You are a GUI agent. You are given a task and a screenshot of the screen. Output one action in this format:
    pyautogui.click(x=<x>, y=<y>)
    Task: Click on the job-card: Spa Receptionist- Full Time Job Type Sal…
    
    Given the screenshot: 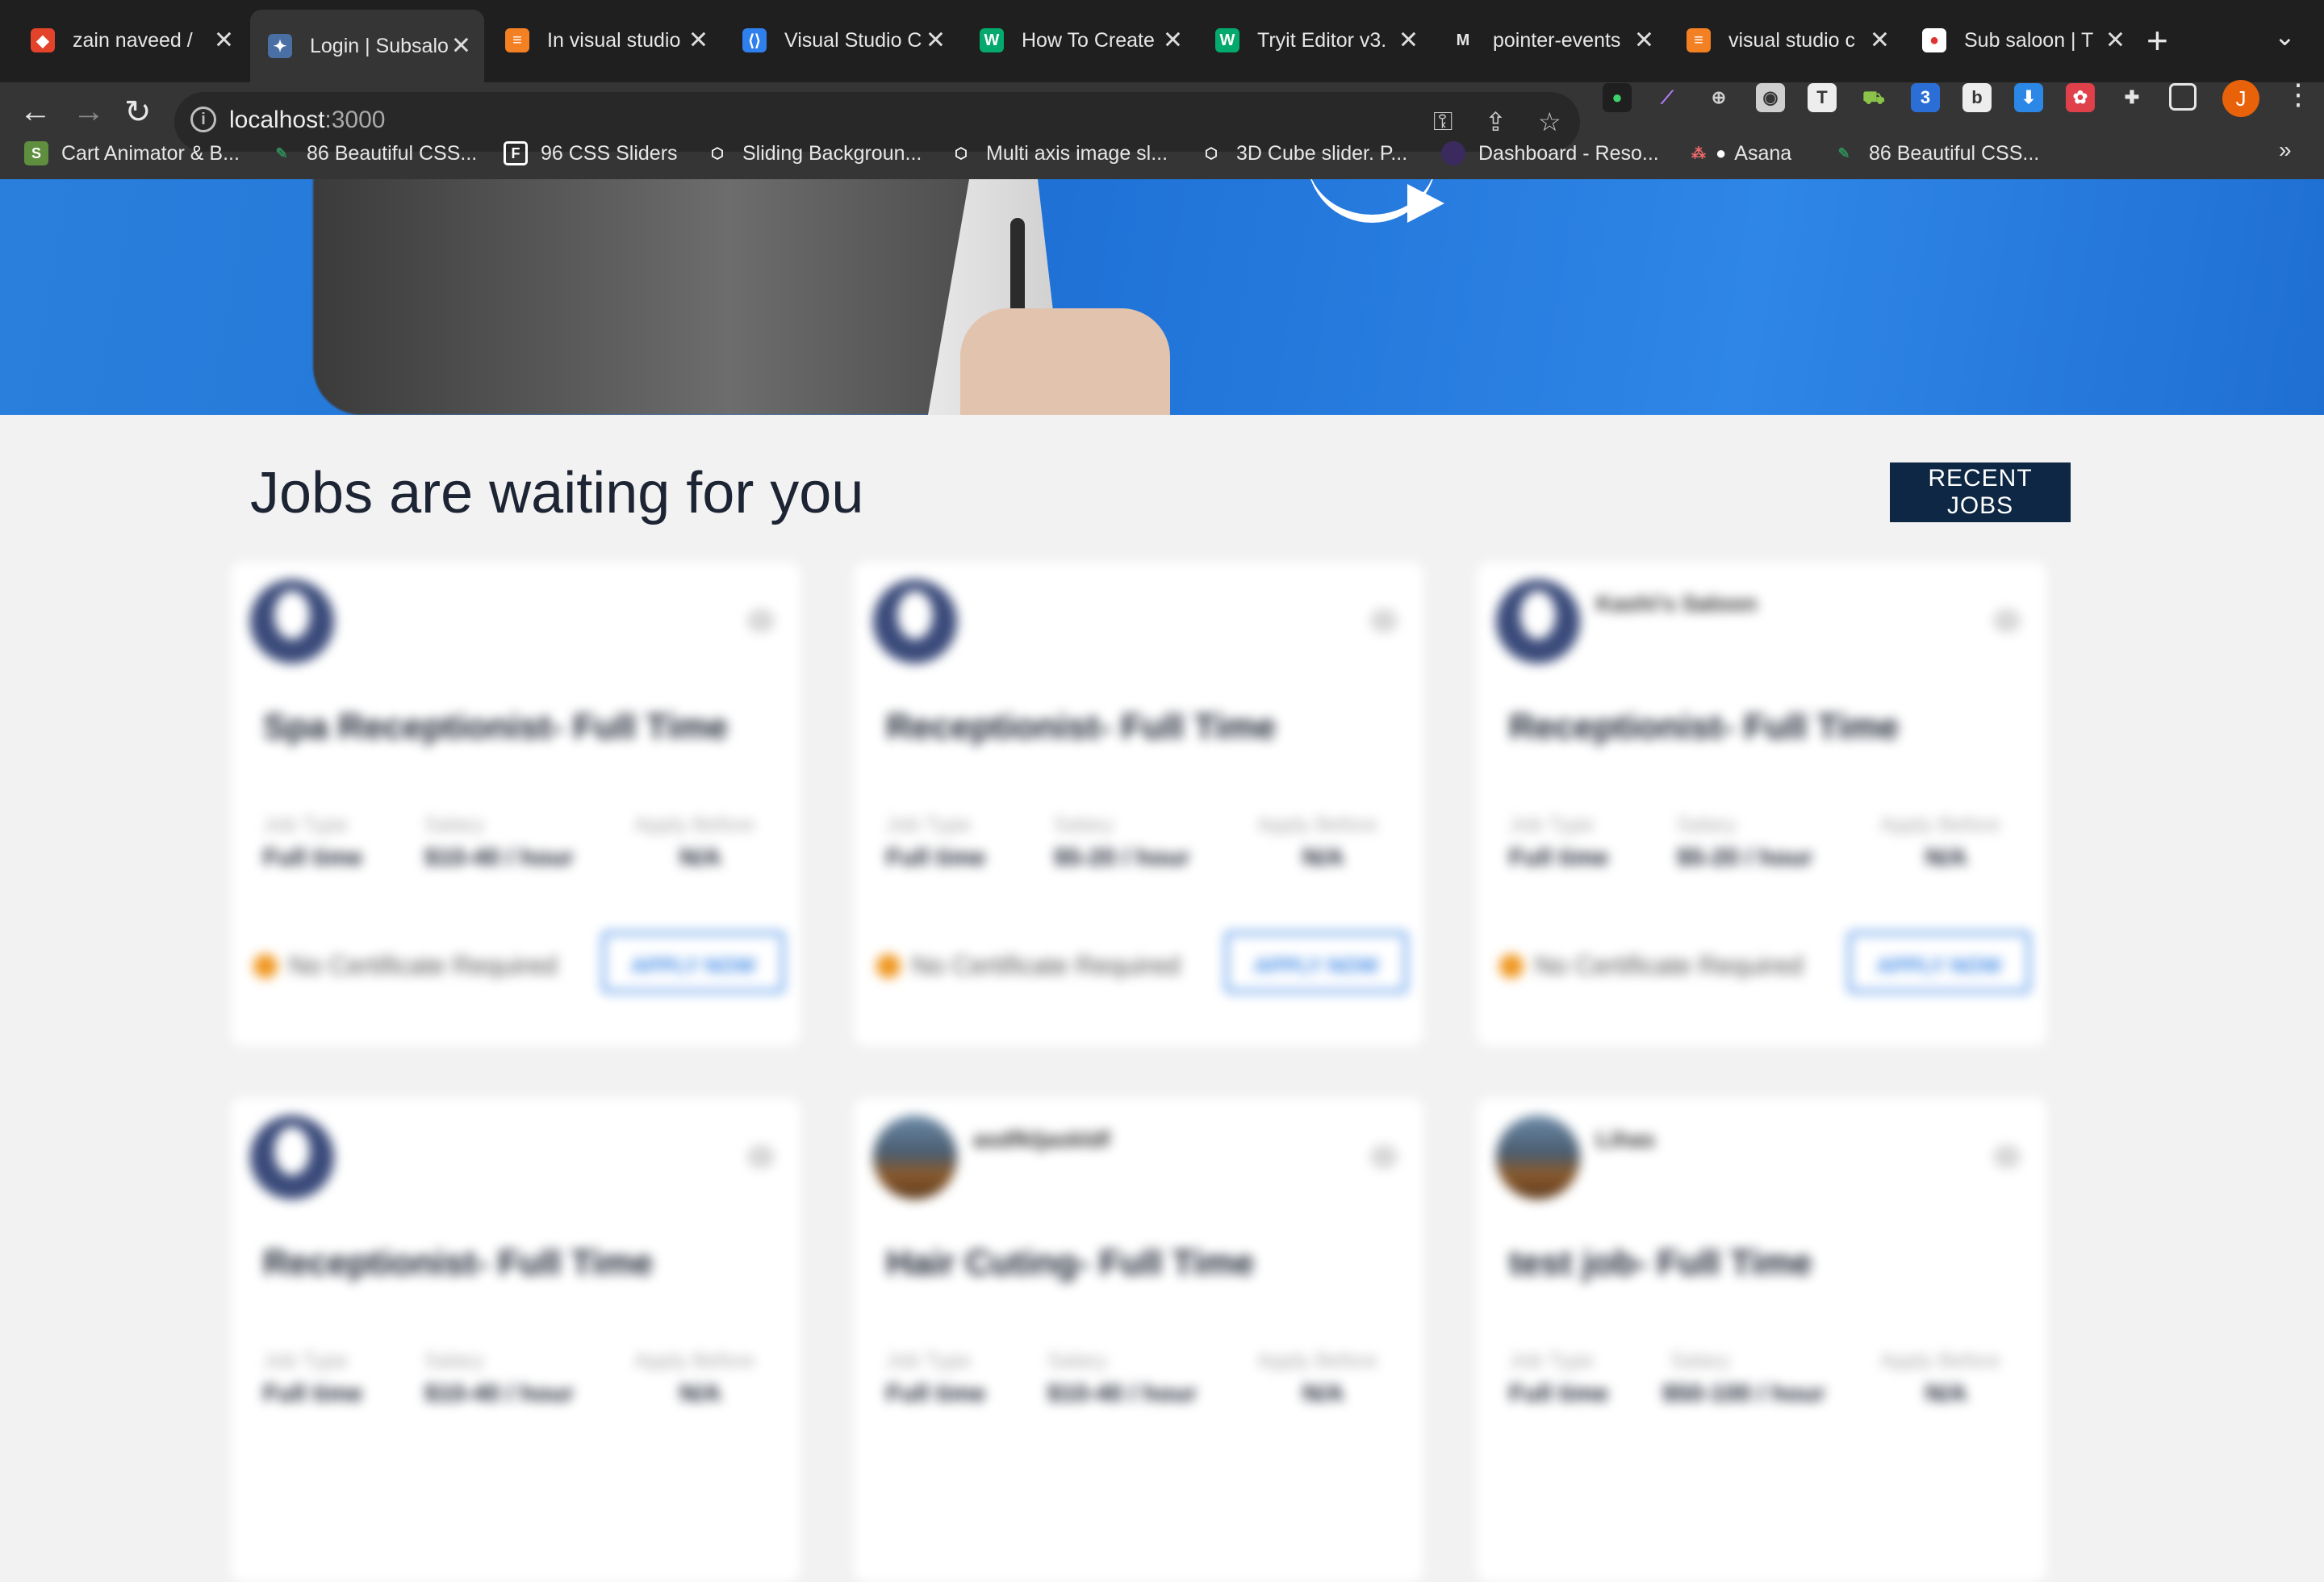 What is the action you would take?
    pyautogui.click(x=515, y=804)
    